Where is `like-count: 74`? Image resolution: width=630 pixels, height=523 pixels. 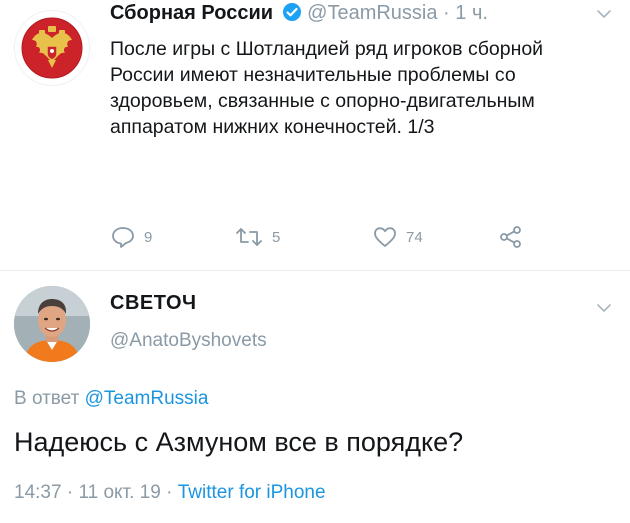 like-count: 74 is located at coordinates (414, 237).